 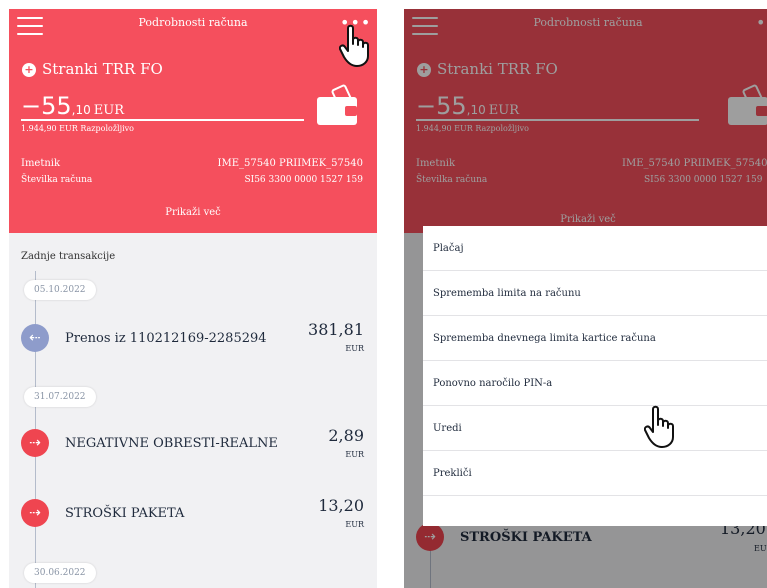 I want to click on add-circle-icon: +, so click(x=29, y=70).